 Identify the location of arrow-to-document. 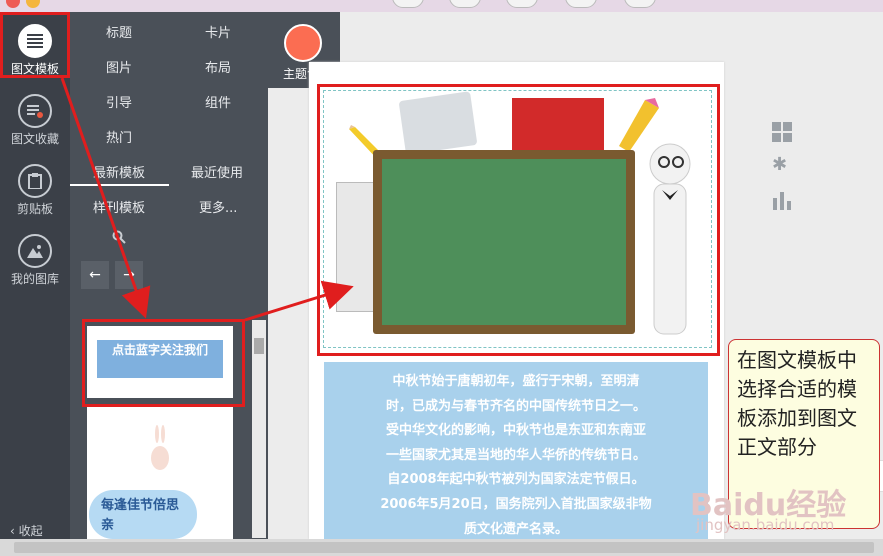
(299, 301).